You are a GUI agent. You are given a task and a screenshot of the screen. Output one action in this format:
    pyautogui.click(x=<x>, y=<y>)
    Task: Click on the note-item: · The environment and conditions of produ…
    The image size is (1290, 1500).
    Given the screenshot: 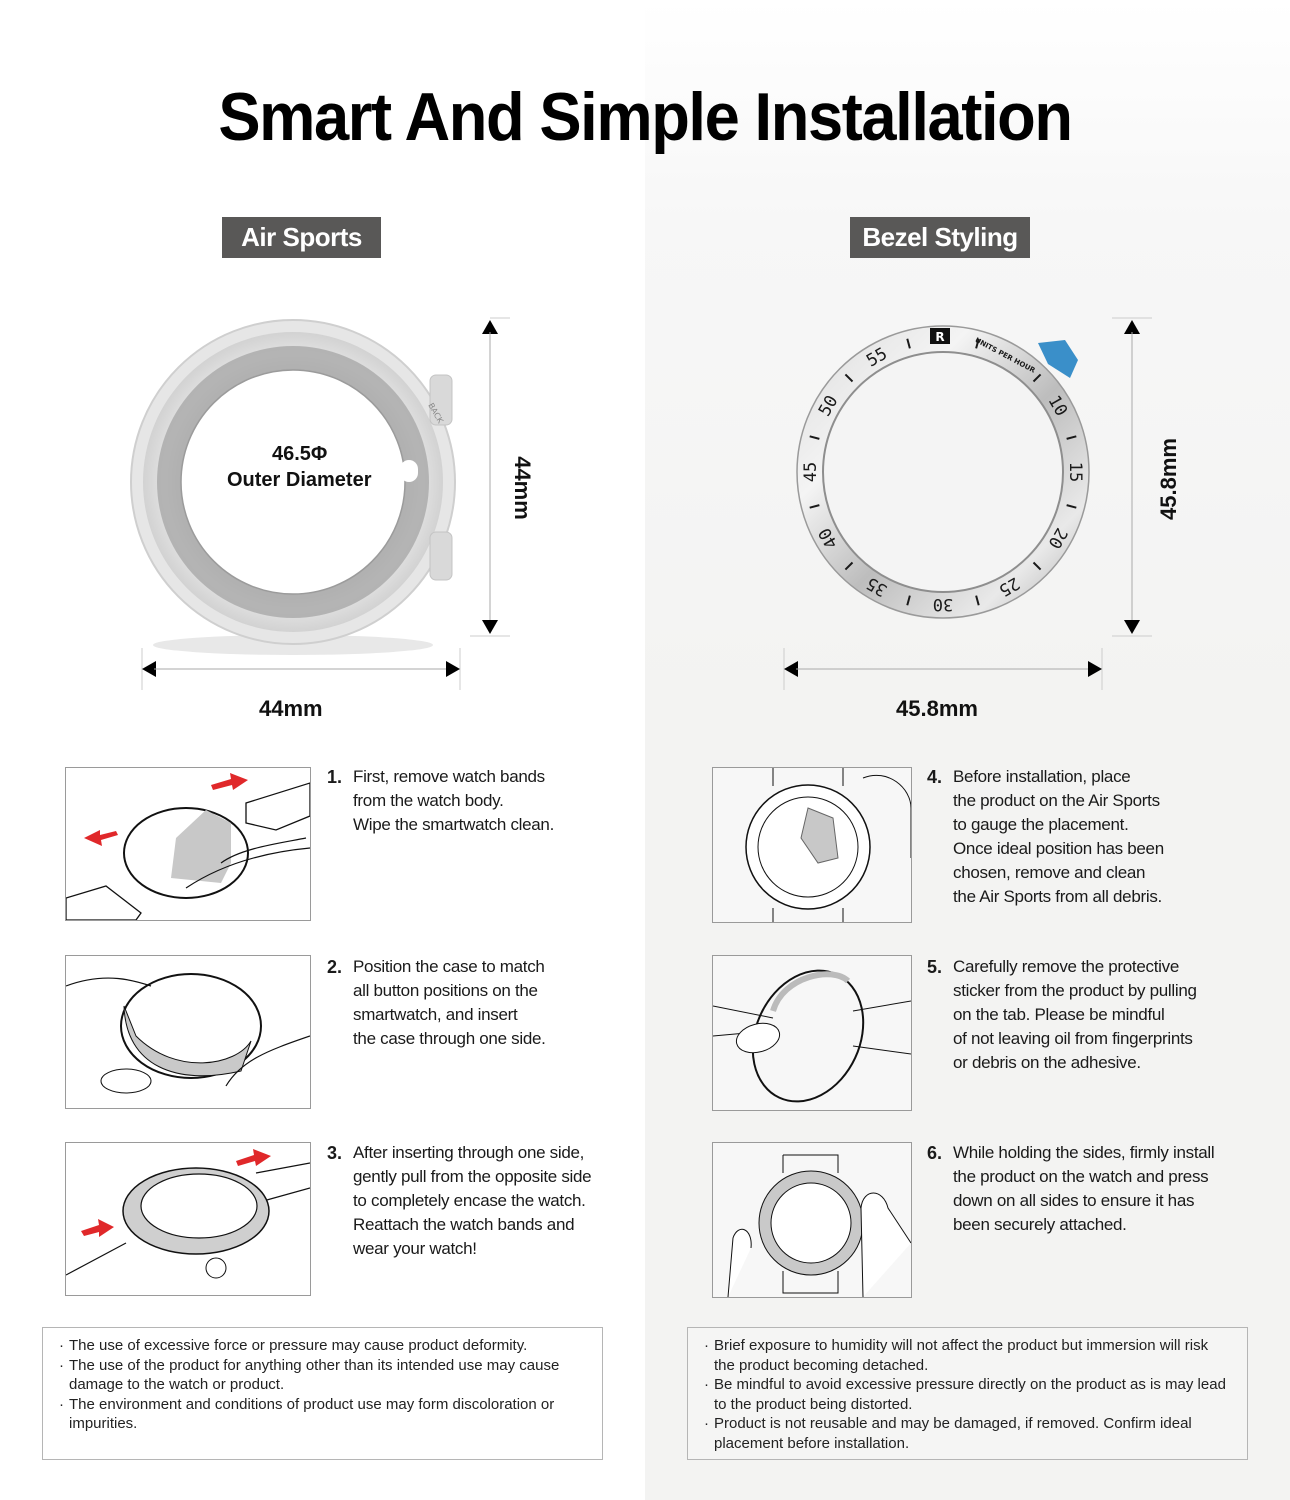 What is the action you would take?
    pyautogui.click(x=307, y=1414)
    